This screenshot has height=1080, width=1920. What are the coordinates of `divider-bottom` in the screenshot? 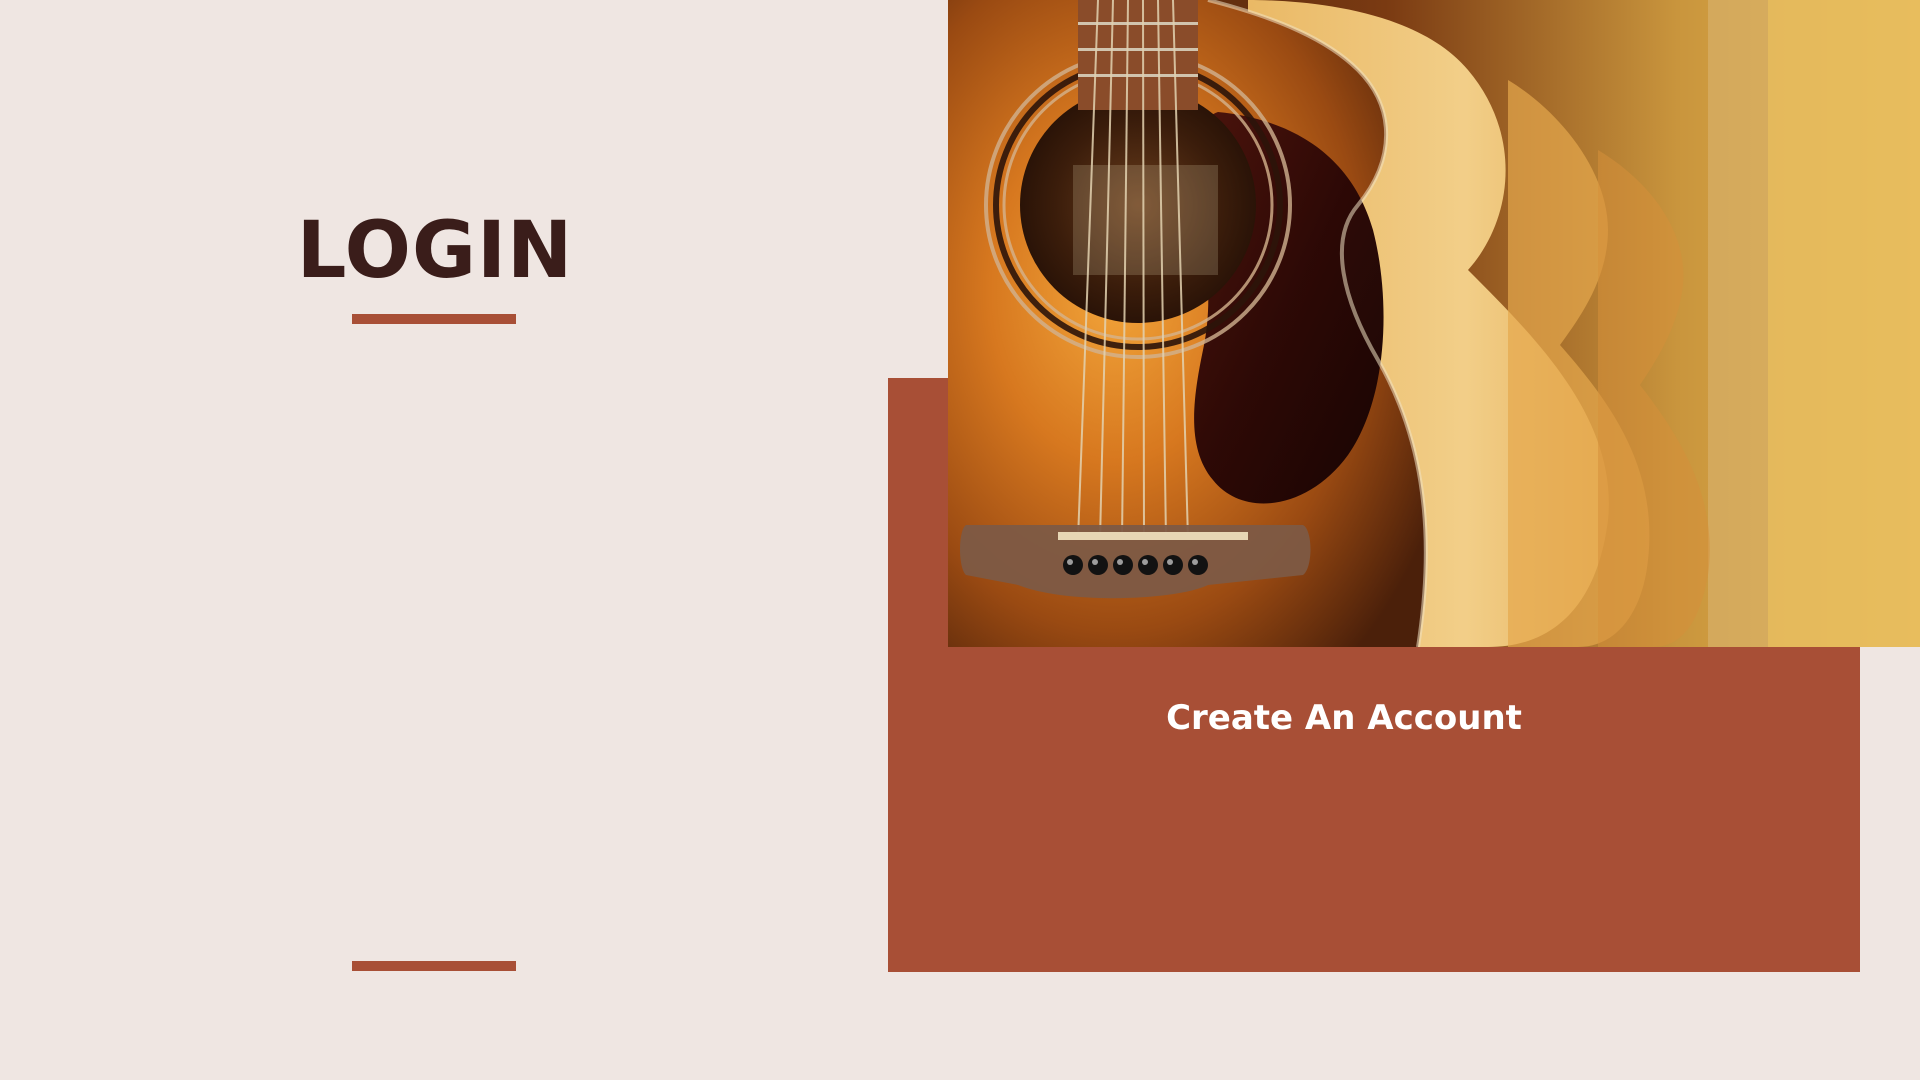 It's located at (434, 966).